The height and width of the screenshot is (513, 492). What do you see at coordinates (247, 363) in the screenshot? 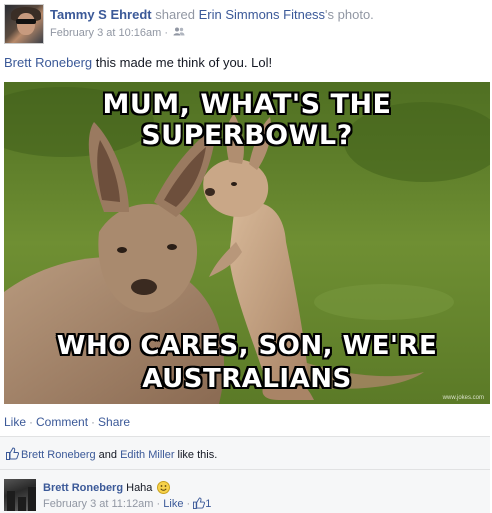
I see `meme-caption-bottom: WHO CARES, SON, WE'RE AUSTRALIANS` at bounding box center [247, 363].